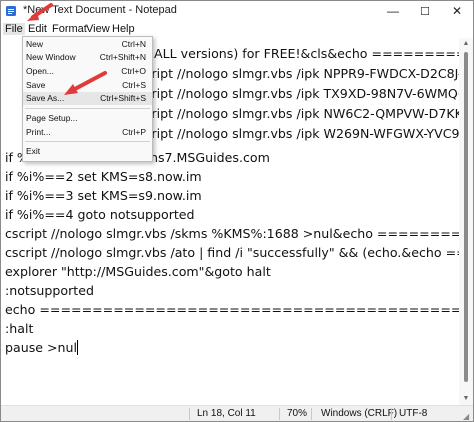 The width and height of the screenshot is (474, 422). What do you see at coordinates (413, 413) in the screenshot?
I see `status-encoding: UTF-8` at bounding box center [413, 413].